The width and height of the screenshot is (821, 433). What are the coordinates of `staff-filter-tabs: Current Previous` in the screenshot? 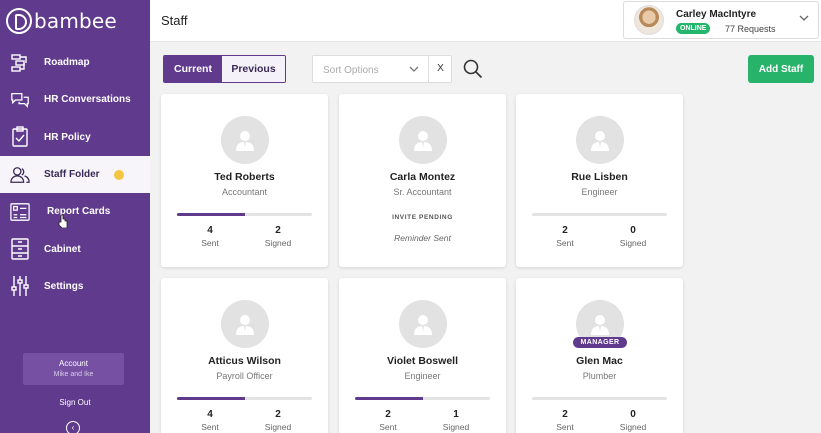 It's located at (224, 69).